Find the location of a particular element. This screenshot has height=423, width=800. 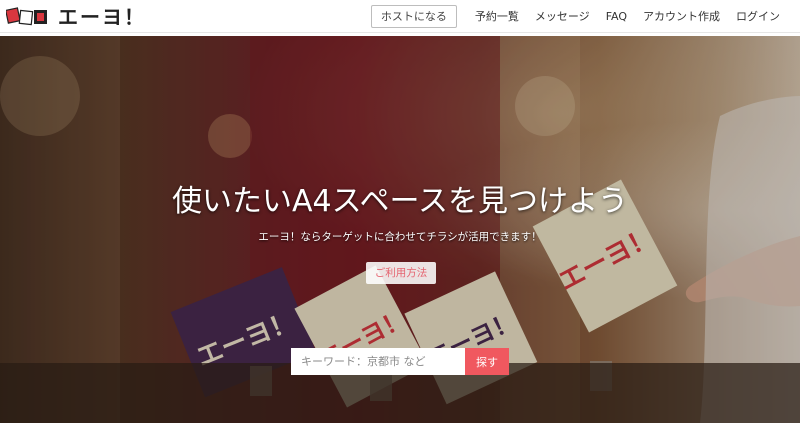

logo: エーヨ！ is located at coordinates (76, 17).